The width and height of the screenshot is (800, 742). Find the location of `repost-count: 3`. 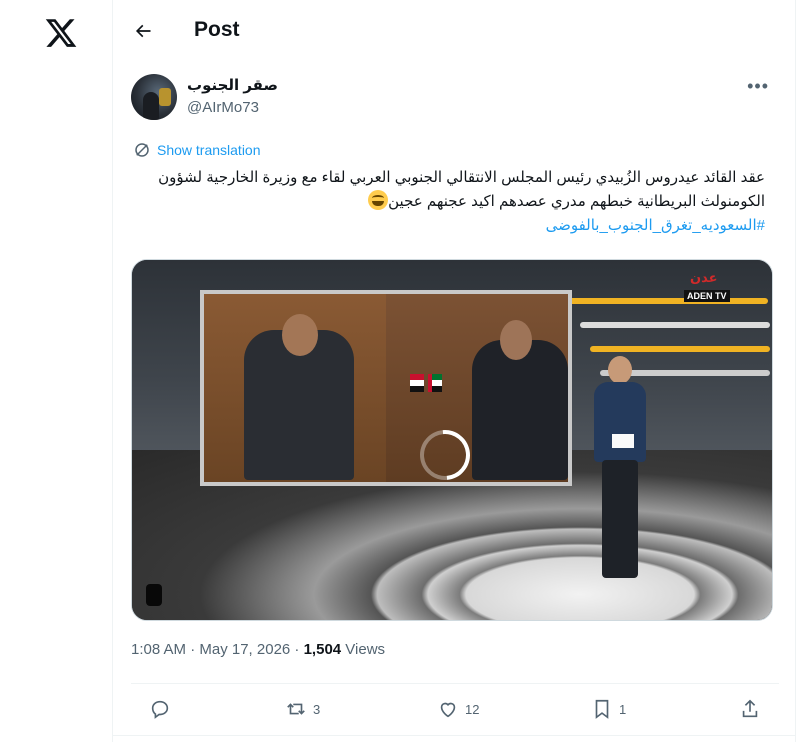

repost-count: 3 is located at coordinates (317, 709).